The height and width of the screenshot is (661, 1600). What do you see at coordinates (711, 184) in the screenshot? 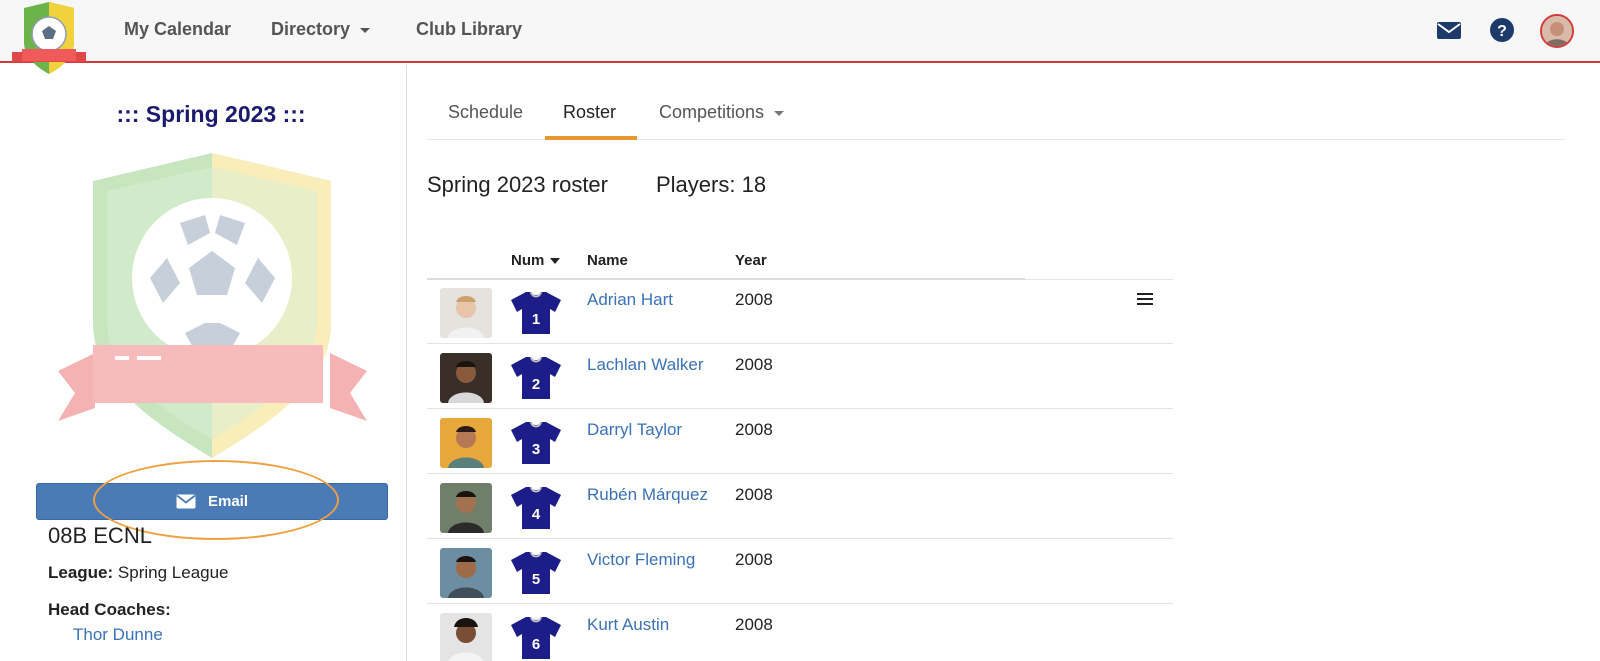
I see `players-count: Players: 18` at bounding box center [711, 184].